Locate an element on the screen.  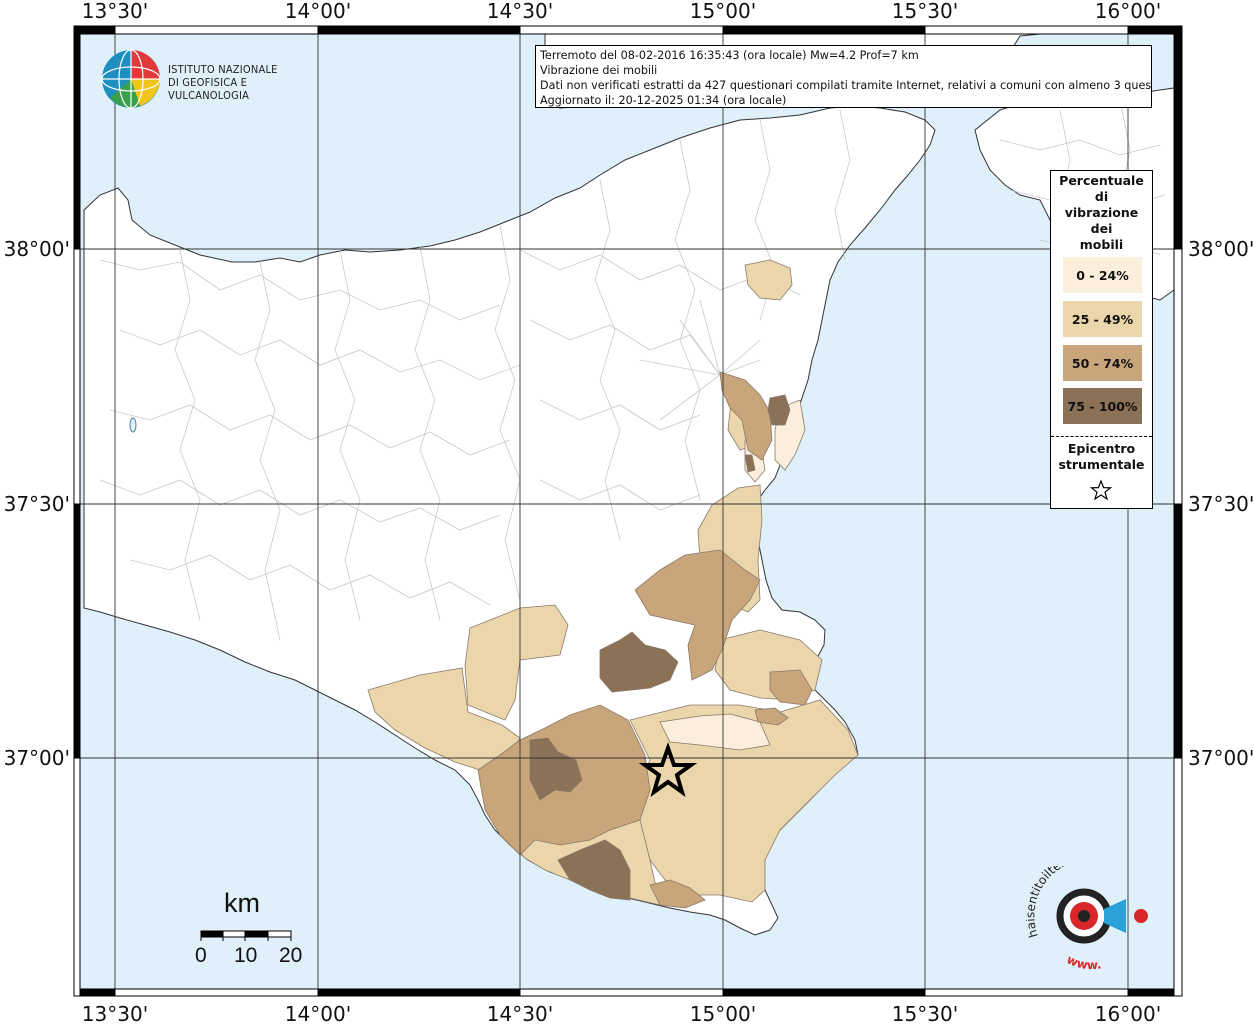
legend-class-25-49: 25 - 49% is located at coordinates (1102, 319).